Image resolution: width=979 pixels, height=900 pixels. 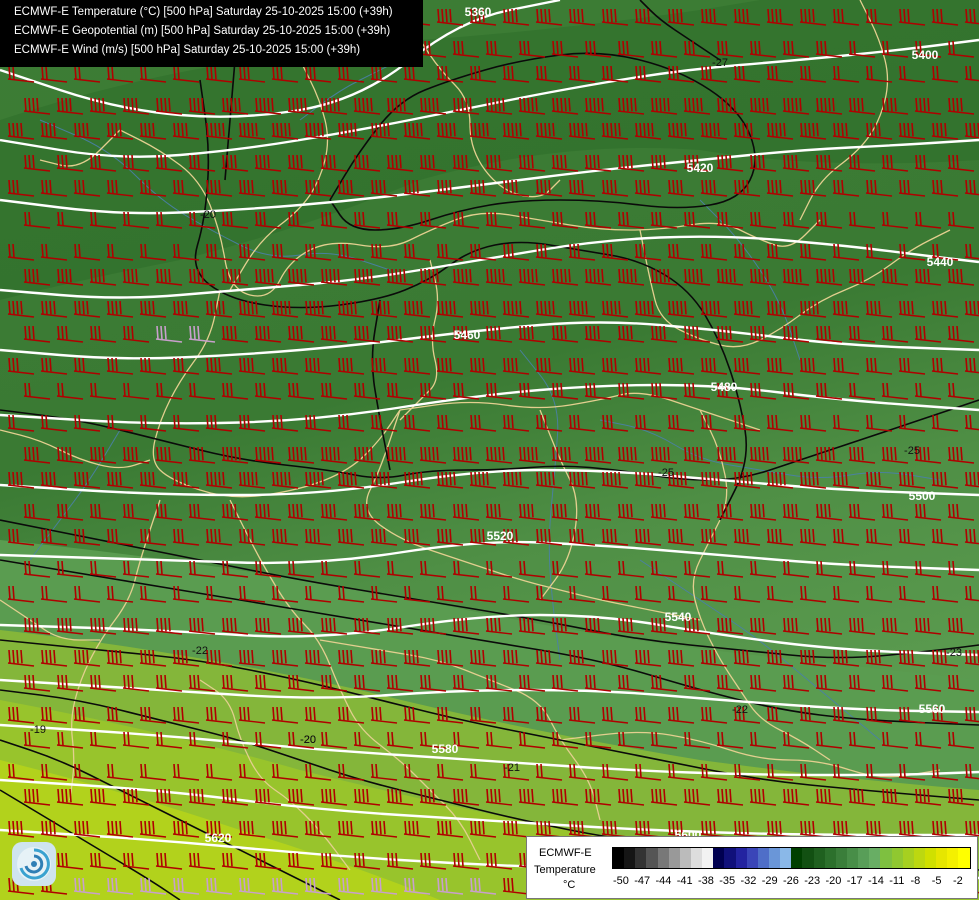 I want to click on geopotential-label: 5560, so click(x=932, y=709).